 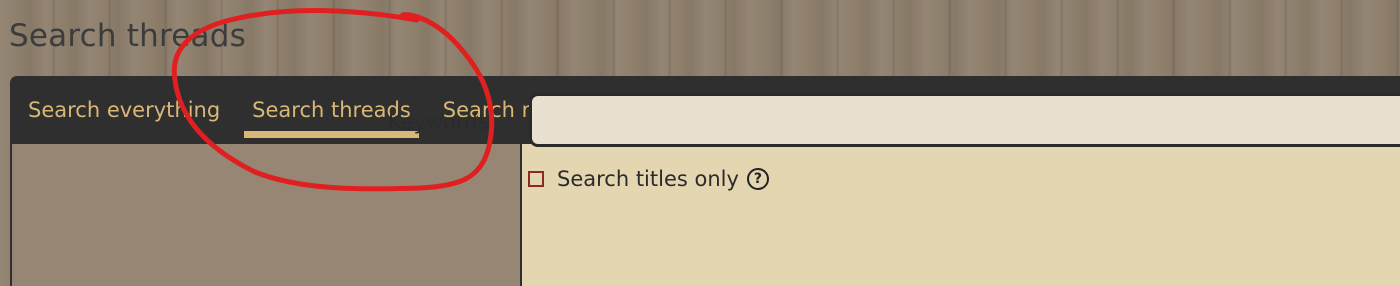 What do you see at coordinates (964, 120) in the screenshot?
I see `keywords-input` at bounding box center [964, 120].